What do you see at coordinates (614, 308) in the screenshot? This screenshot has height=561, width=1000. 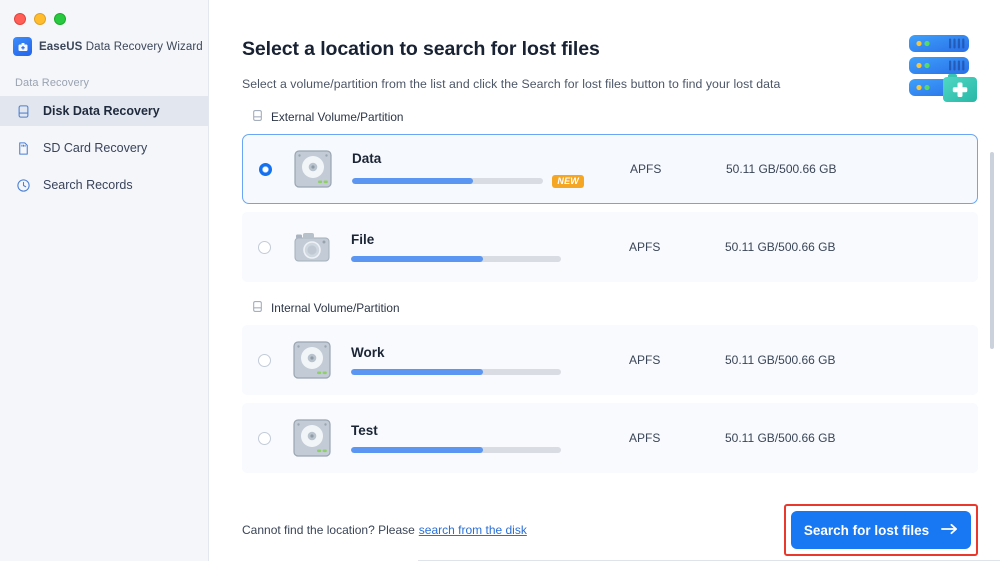 I see `group-header-internal: Internal Volume/Partition` at bounding box center [614, 308].